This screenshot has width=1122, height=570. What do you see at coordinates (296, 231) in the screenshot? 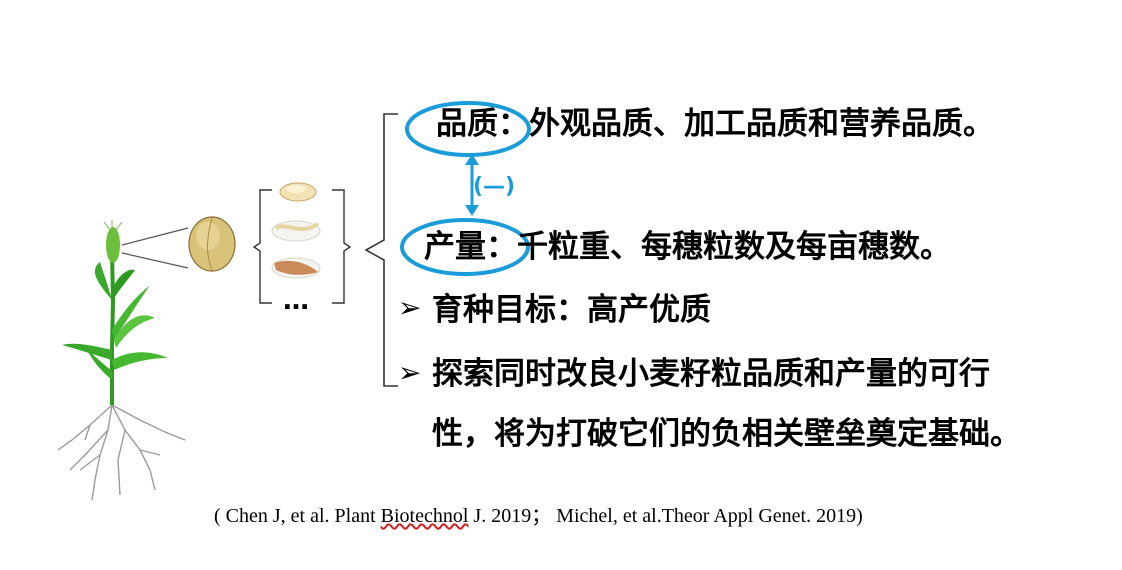
I see `noodle-icon` at bounding box center [296, 231].